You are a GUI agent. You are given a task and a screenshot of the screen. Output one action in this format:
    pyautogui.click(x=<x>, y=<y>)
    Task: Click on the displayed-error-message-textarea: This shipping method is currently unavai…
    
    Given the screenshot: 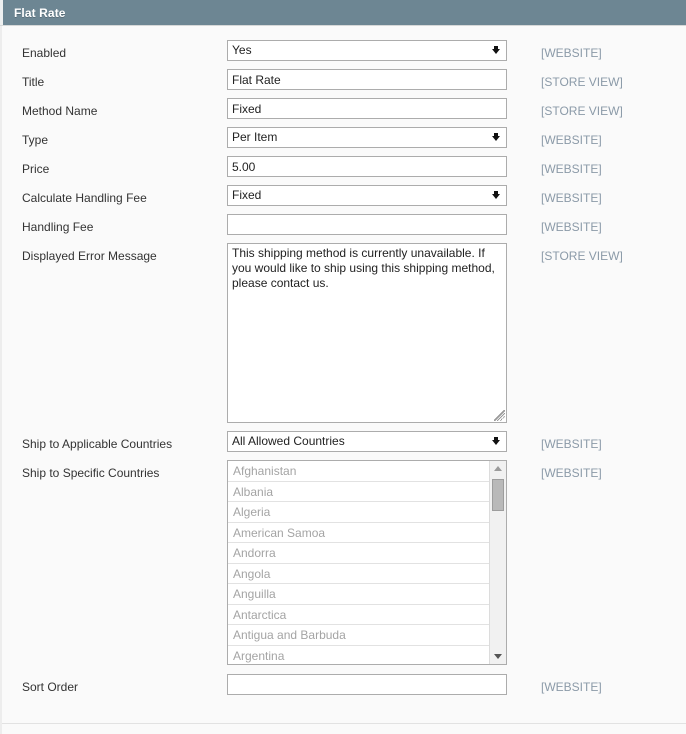 What is the action you would take?
    pyautogui.click(x=367, y=333)
    